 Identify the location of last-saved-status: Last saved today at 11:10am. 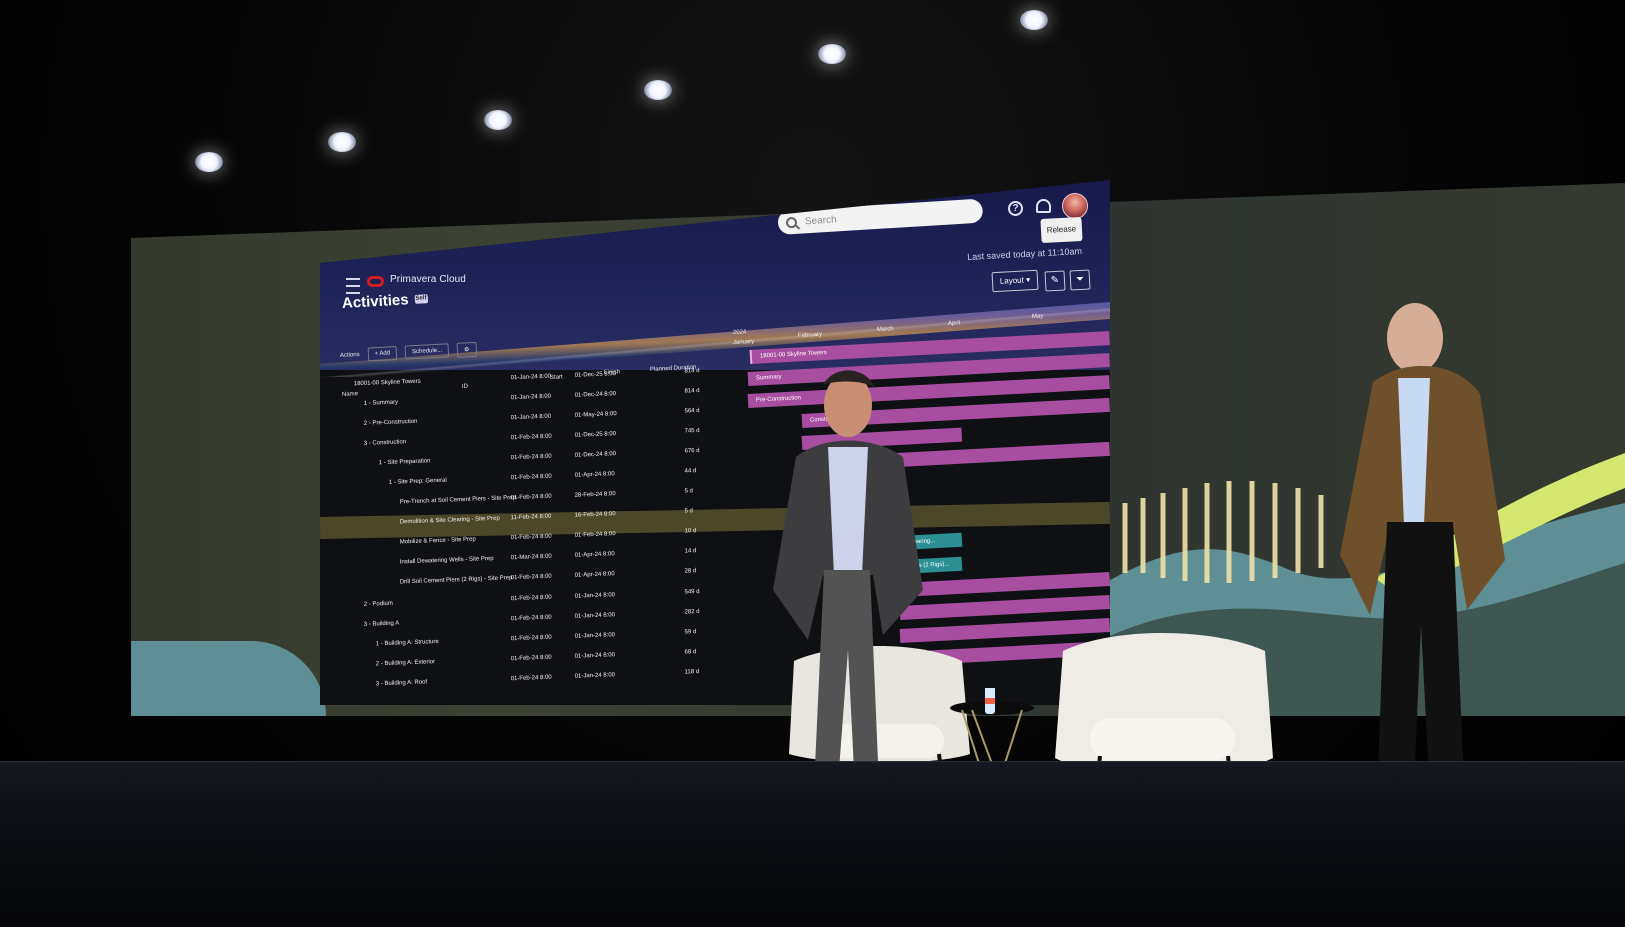
(1024, 254).